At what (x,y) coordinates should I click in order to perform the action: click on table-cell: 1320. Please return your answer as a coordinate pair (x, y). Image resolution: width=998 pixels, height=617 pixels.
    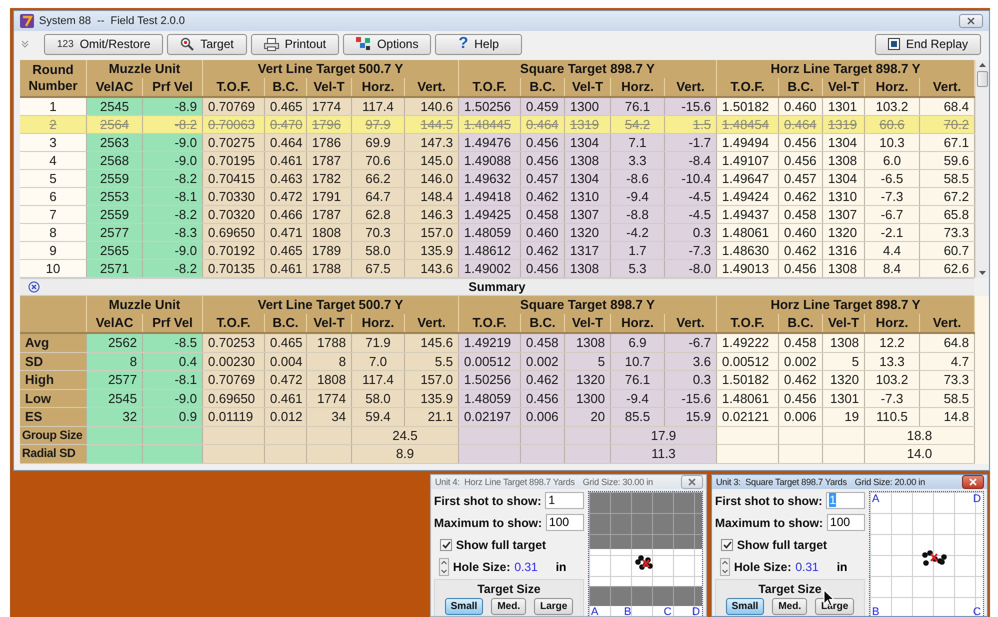
    Looking at the image, I should click on (588, 379).